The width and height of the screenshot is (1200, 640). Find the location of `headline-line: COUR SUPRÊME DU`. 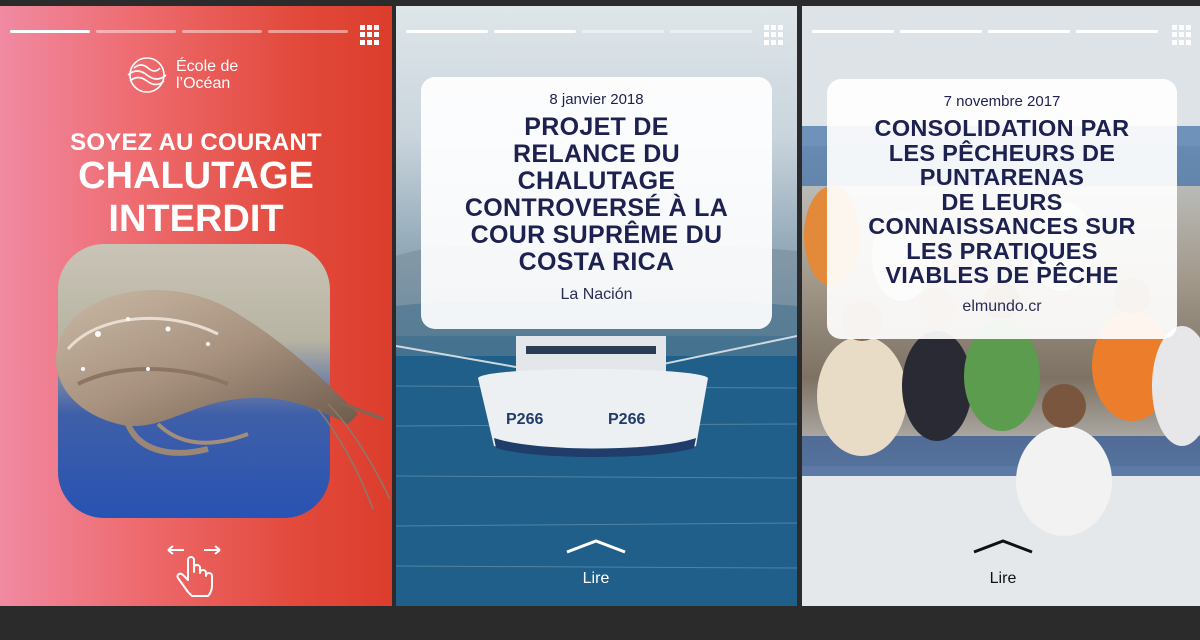

headline-line: COUR SUPRÊME DU is located at coordinates (596, 235).